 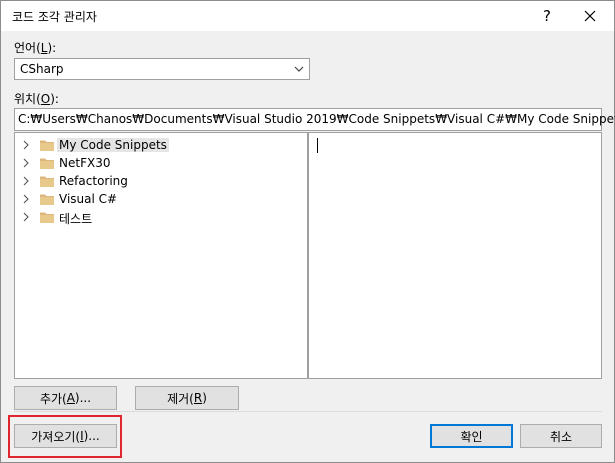 What do you see at coordinates (160, 217) in the screenshot?
I see `tree-item-test: 테스트` at bounding box center [160, 217].